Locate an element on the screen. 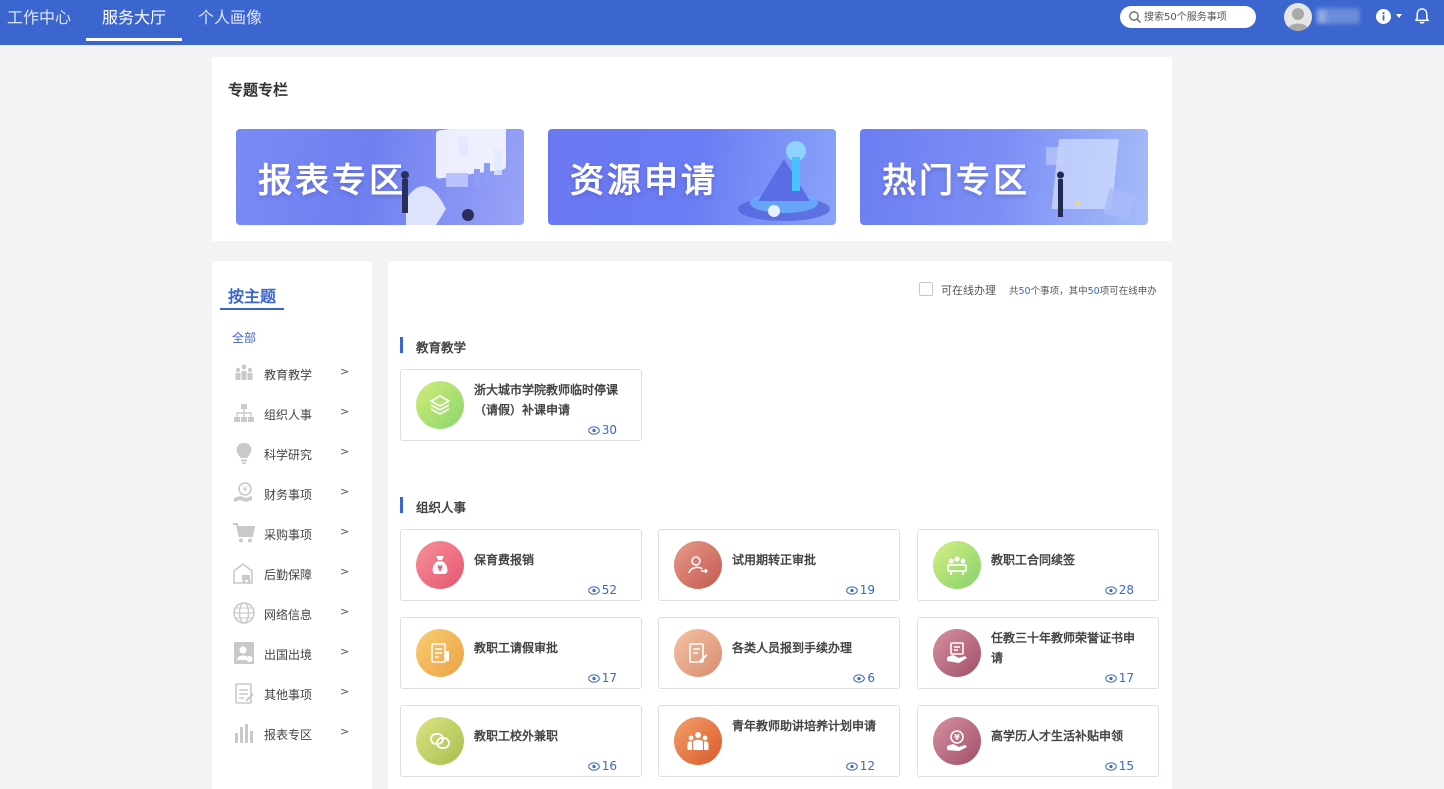  service-name: 任教三十年教师荣誉证书申请 is located at coordinates (1063, 648).